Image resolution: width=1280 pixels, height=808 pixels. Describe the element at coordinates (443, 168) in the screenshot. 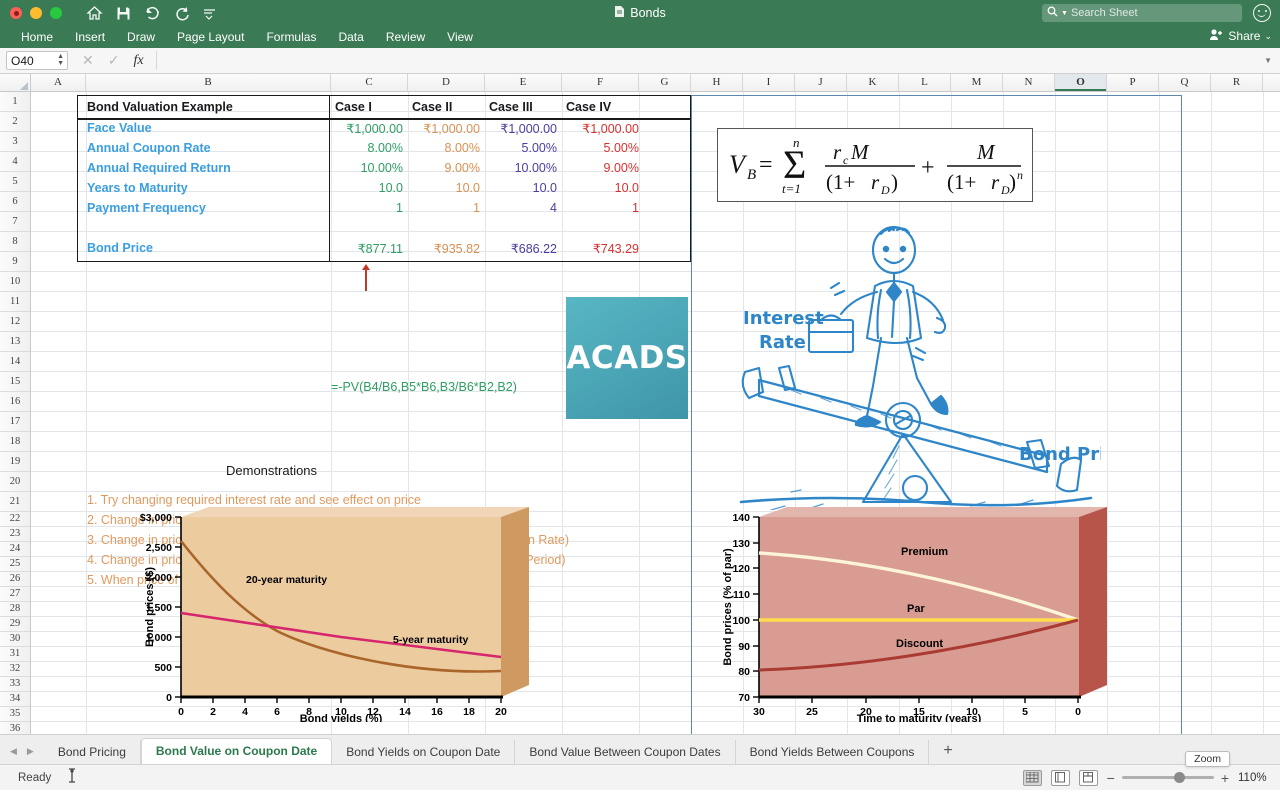

I see `cell-required-return-case2: 9.00%` at that location.